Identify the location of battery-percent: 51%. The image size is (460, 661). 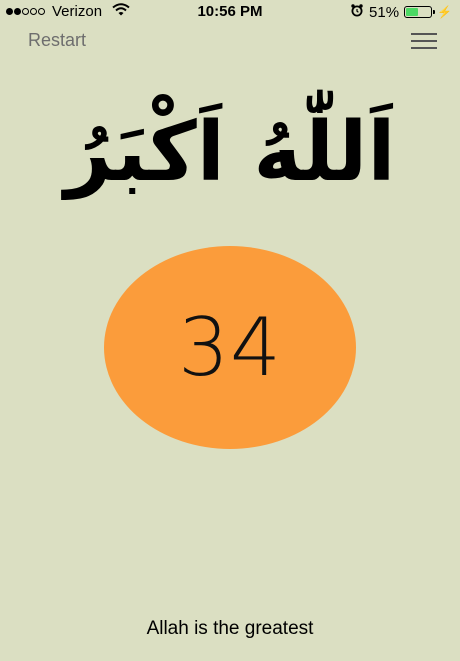
(384, 12).